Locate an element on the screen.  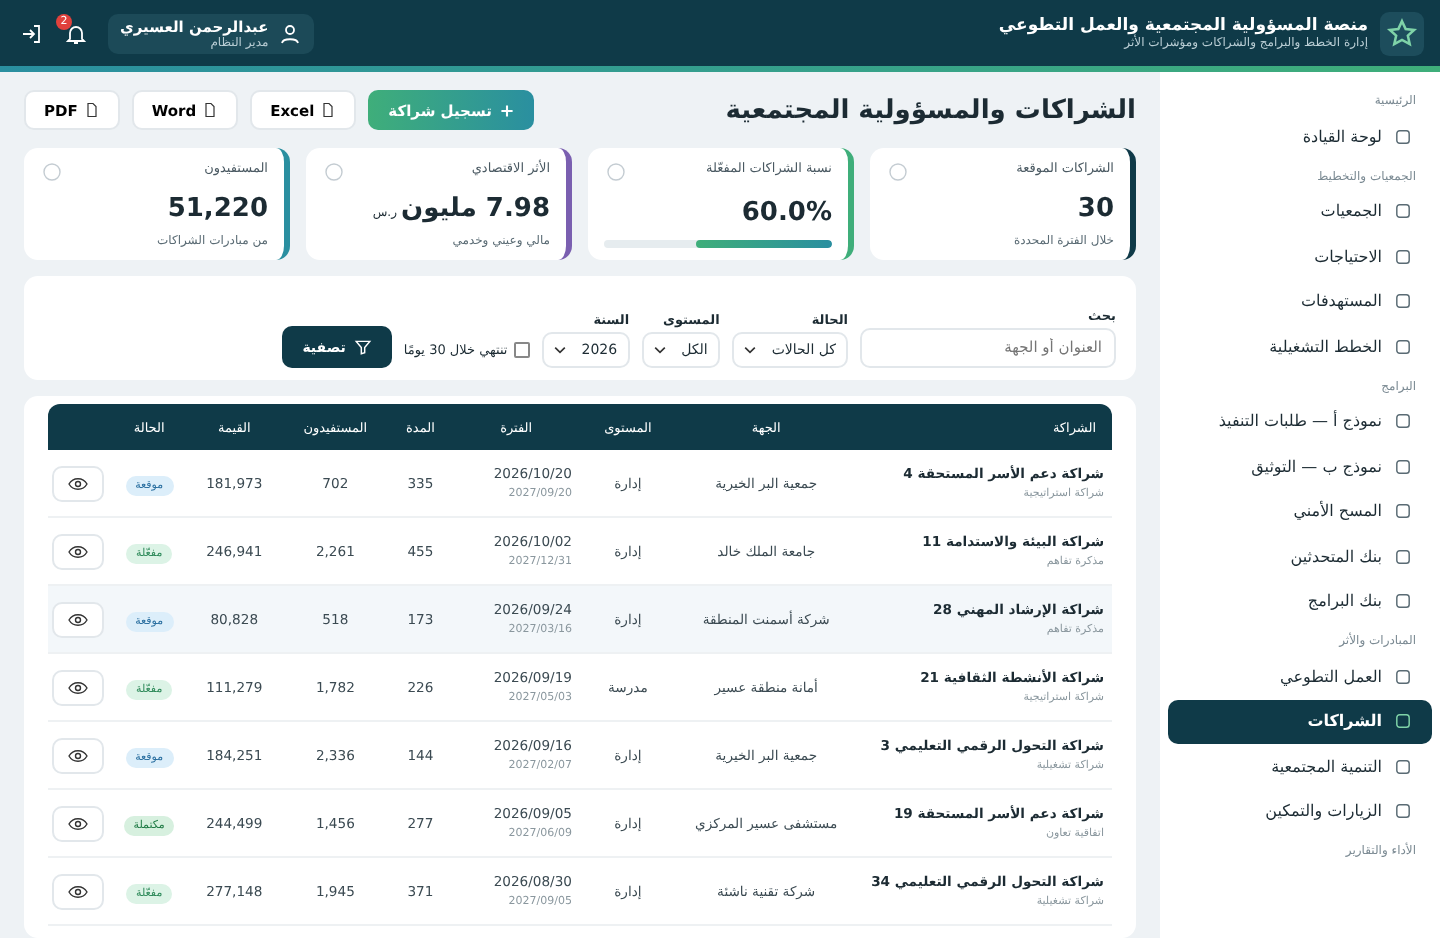
bell-icon is located at coordinates (76, 33).